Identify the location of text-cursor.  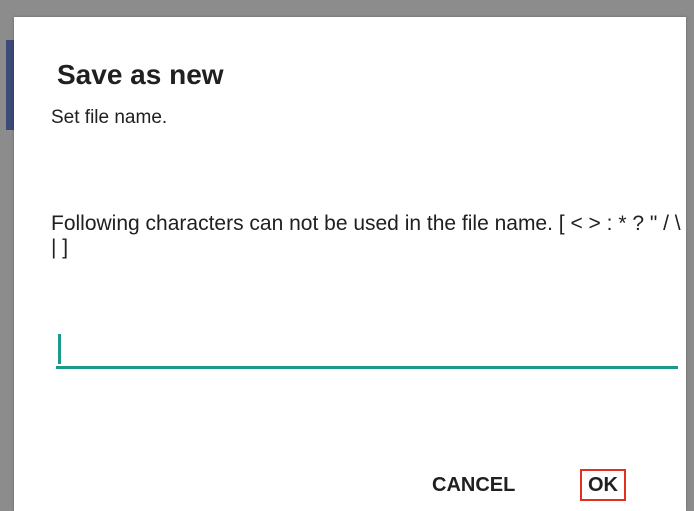
(59, 349).